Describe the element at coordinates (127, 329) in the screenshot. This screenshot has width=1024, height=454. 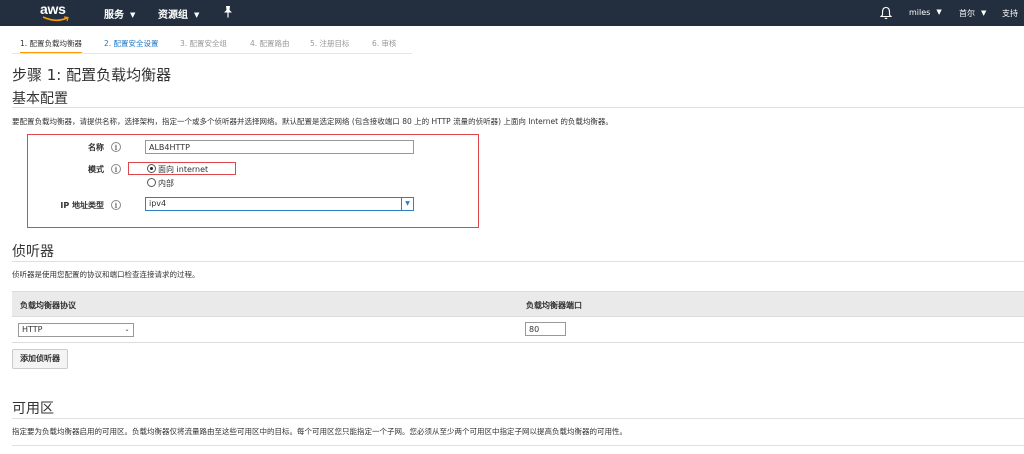
I see `chevron-down-icon: ⌄` at that location.